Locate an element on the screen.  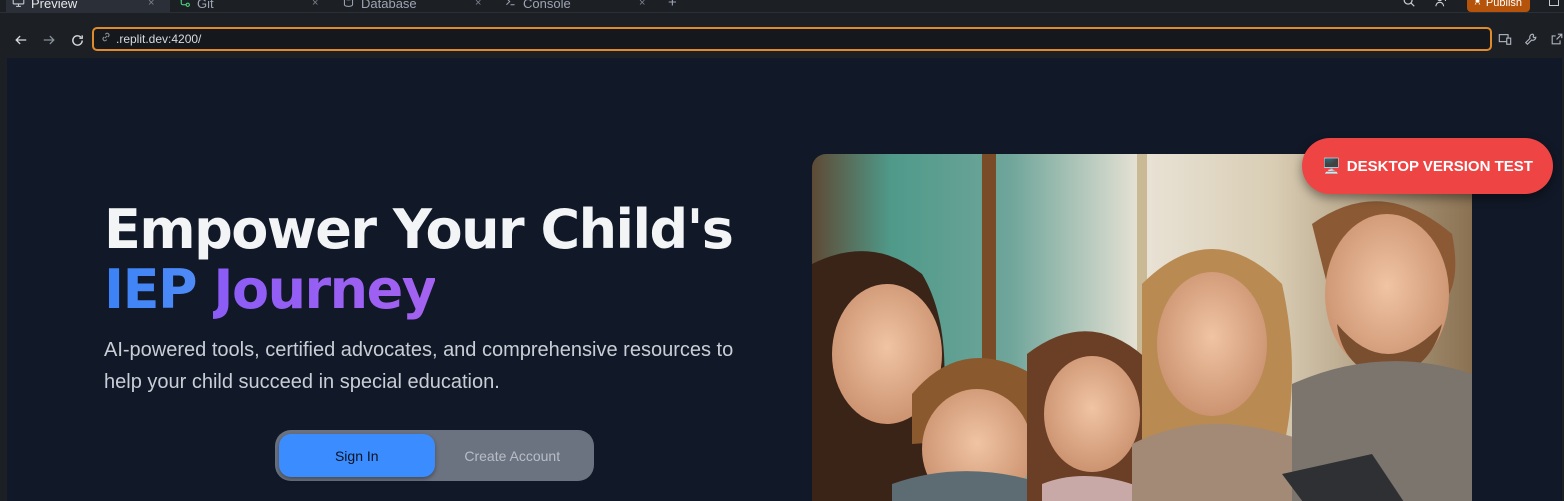
tab-console: Console × is located at coordinates (579, 6).